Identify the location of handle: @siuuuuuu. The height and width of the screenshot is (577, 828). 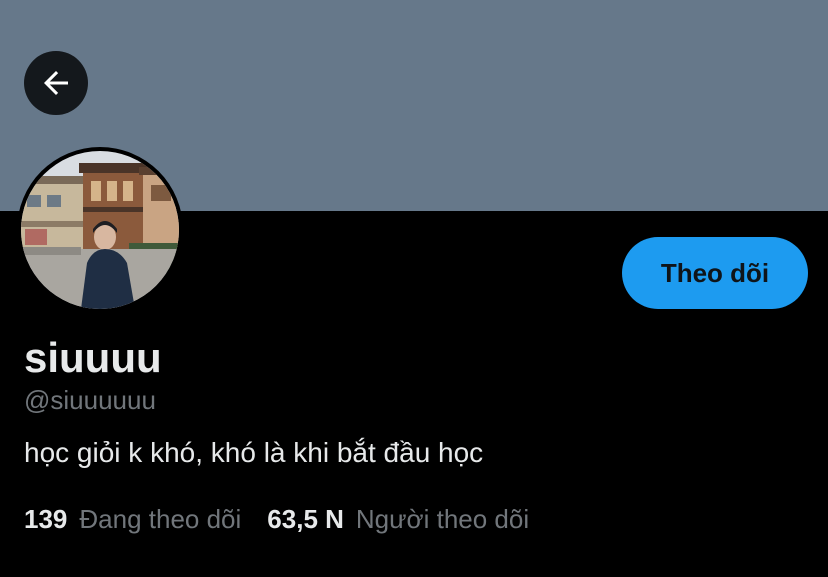
(90, 400).